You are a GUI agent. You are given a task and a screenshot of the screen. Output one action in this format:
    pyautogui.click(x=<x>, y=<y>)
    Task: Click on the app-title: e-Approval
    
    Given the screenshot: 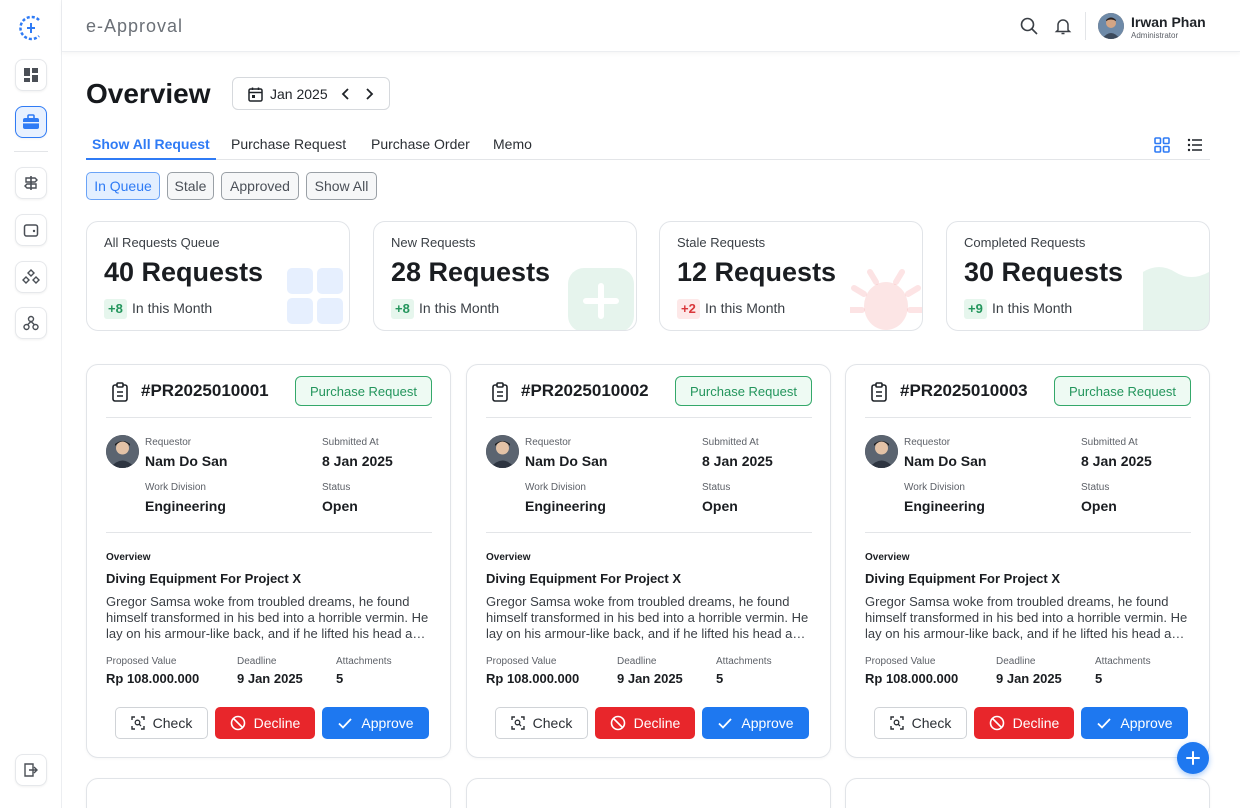 What is the action you would take?
    pyautogui.click(x=135, y=26)
    